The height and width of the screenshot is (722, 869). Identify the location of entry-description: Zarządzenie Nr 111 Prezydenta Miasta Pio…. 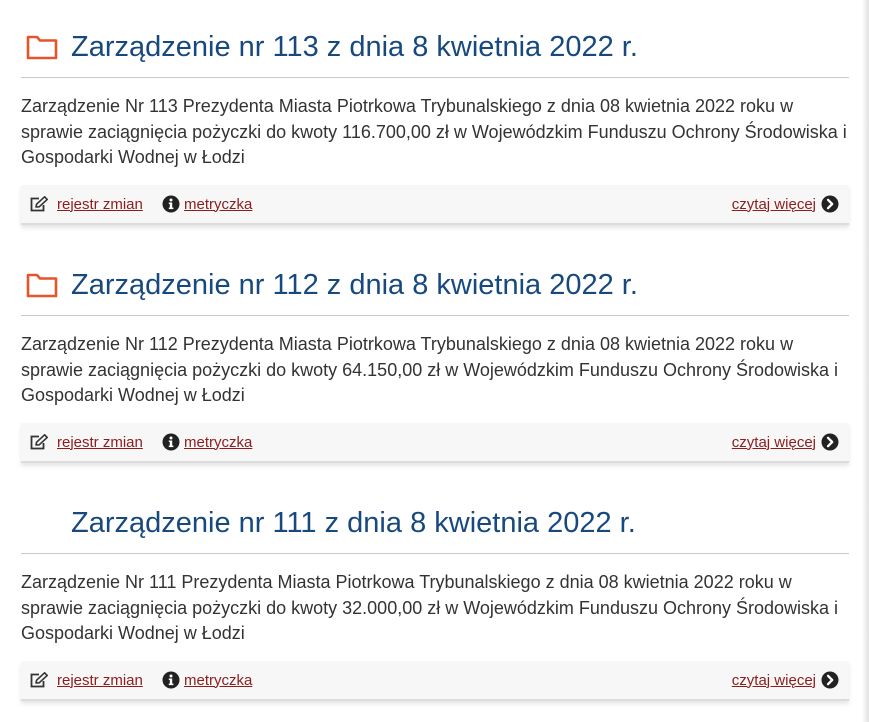
(430, 607).